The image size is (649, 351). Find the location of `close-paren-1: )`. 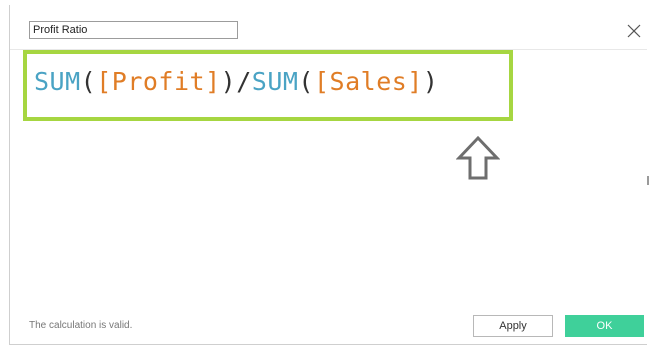

close-paren-1: ) is located at coordinates (228, 81).